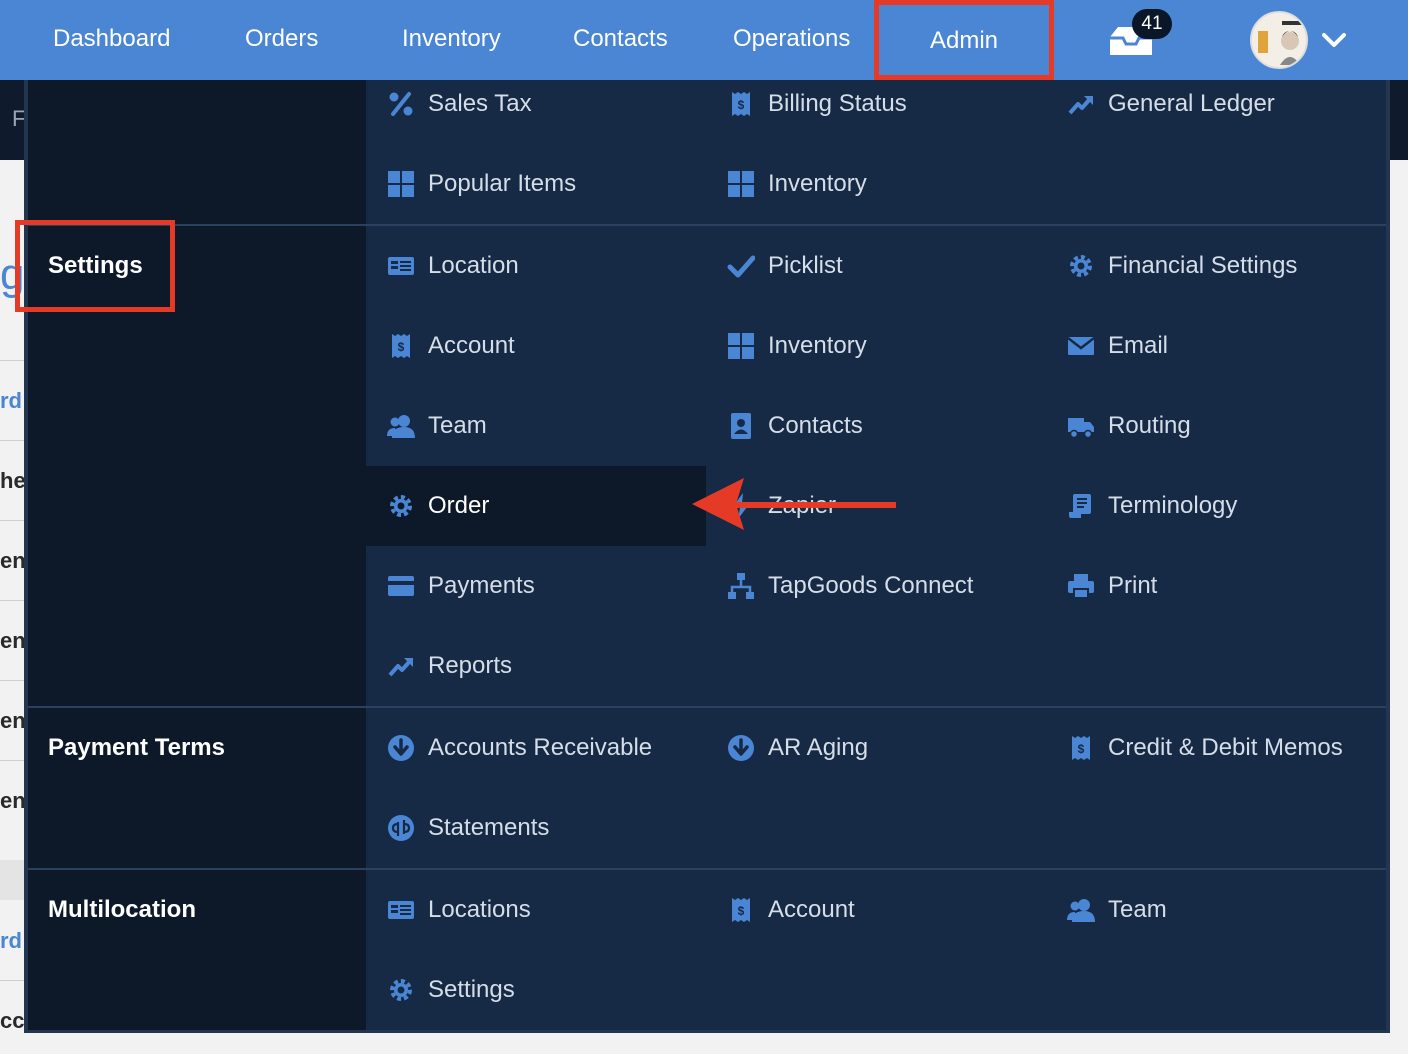  Describe the element at coordinates (401, 586) in the screenshot. I see `credit-card-icon` at that location.